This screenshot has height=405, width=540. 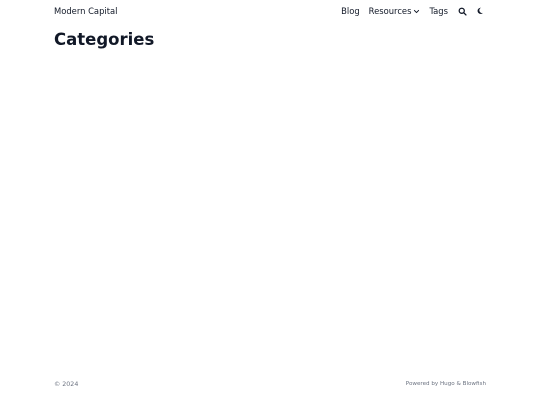 What do you see at coordinates (446, 384) in the screenshot?
I see `powered-by-link: Powered by Hugo & Blowfish` at bounding box center [446, 384].